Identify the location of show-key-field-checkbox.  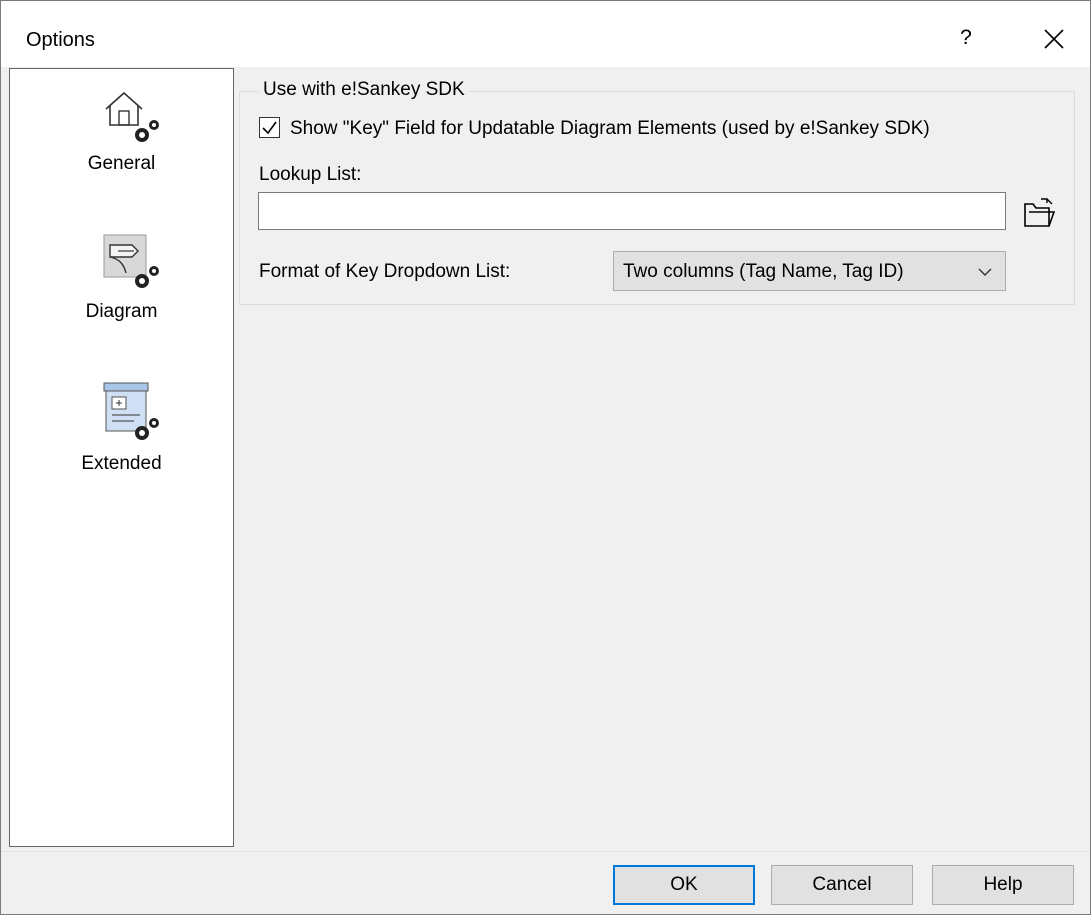
(269, 127).